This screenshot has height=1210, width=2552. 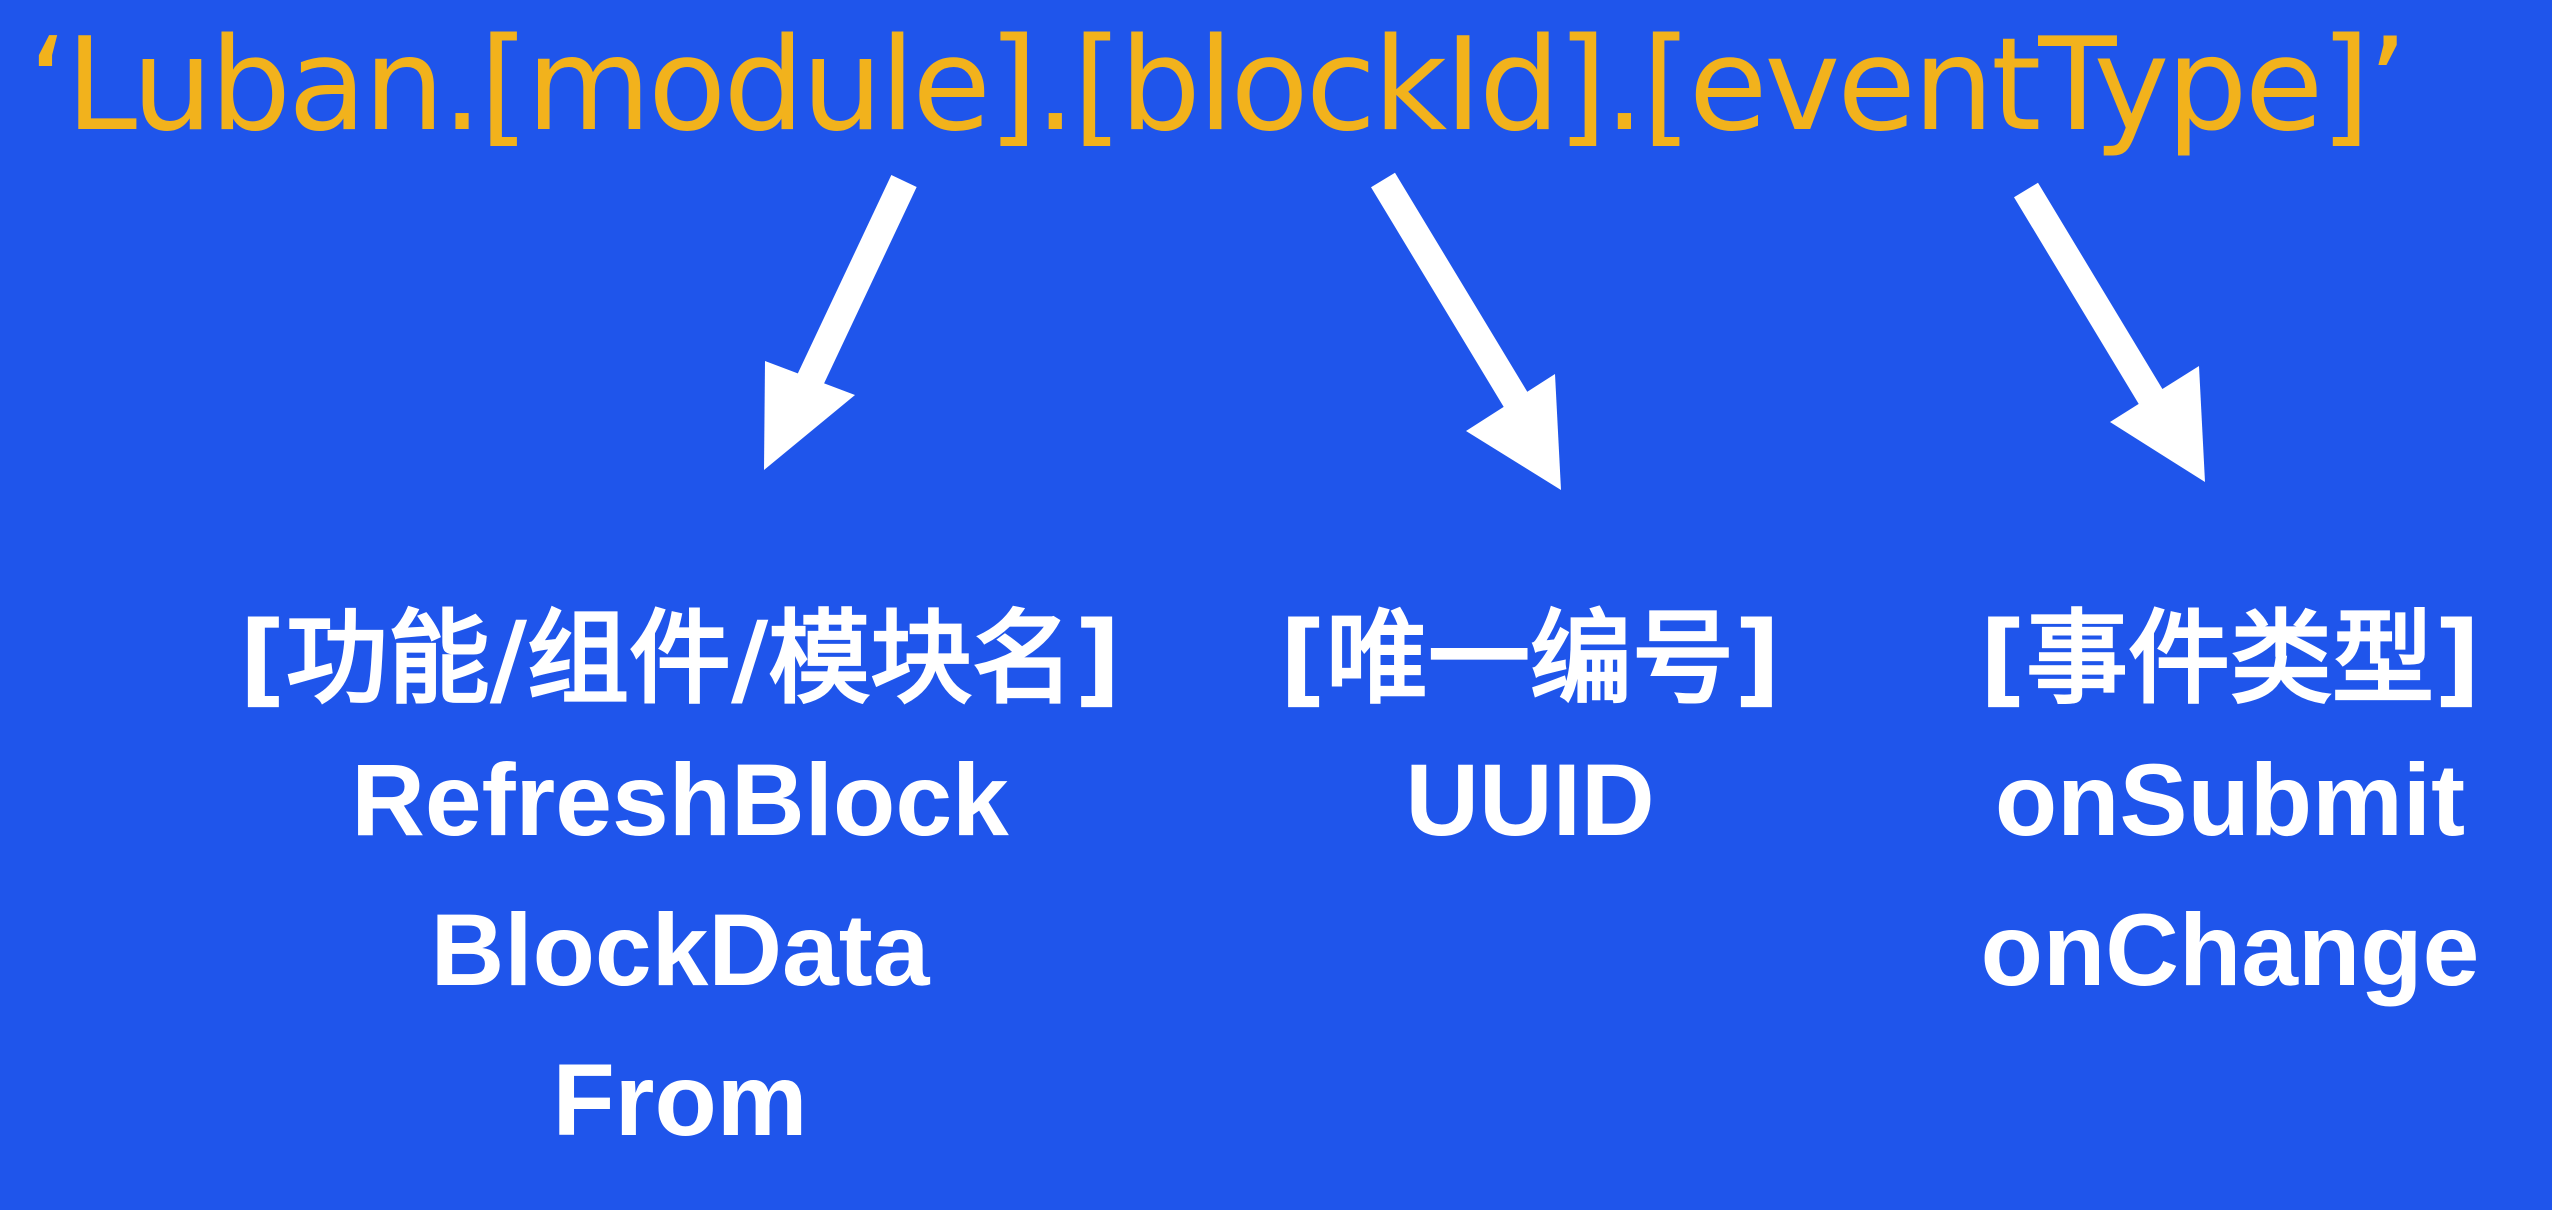 What do you see at coordinates (1530, 659) in the screenshot?
I see `block-id-column-title: [唯一编号]` at bounding box center [1530, 659].